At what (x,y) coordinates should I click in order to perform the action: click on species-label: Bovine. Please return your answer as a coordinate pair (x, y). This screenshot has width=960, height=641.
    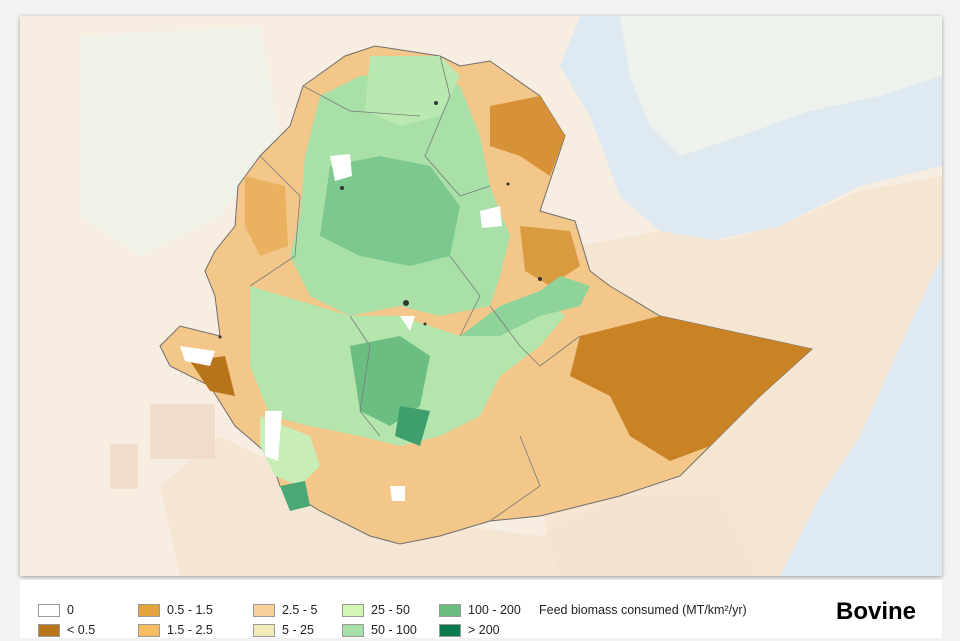
    Looking at the image, I should click on (876, 611).